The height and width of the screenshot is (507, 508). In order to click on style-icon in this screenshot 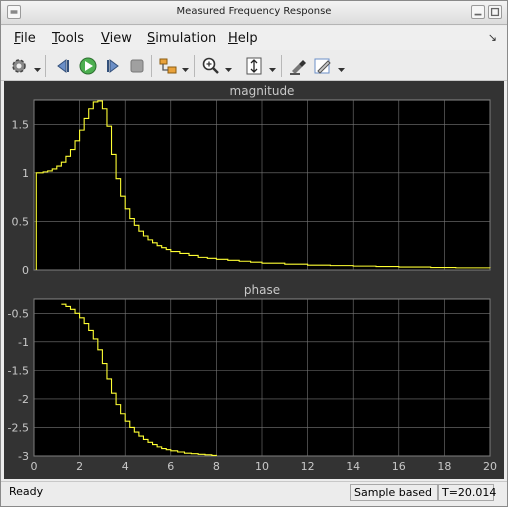, I will do `click(323, 66)`.